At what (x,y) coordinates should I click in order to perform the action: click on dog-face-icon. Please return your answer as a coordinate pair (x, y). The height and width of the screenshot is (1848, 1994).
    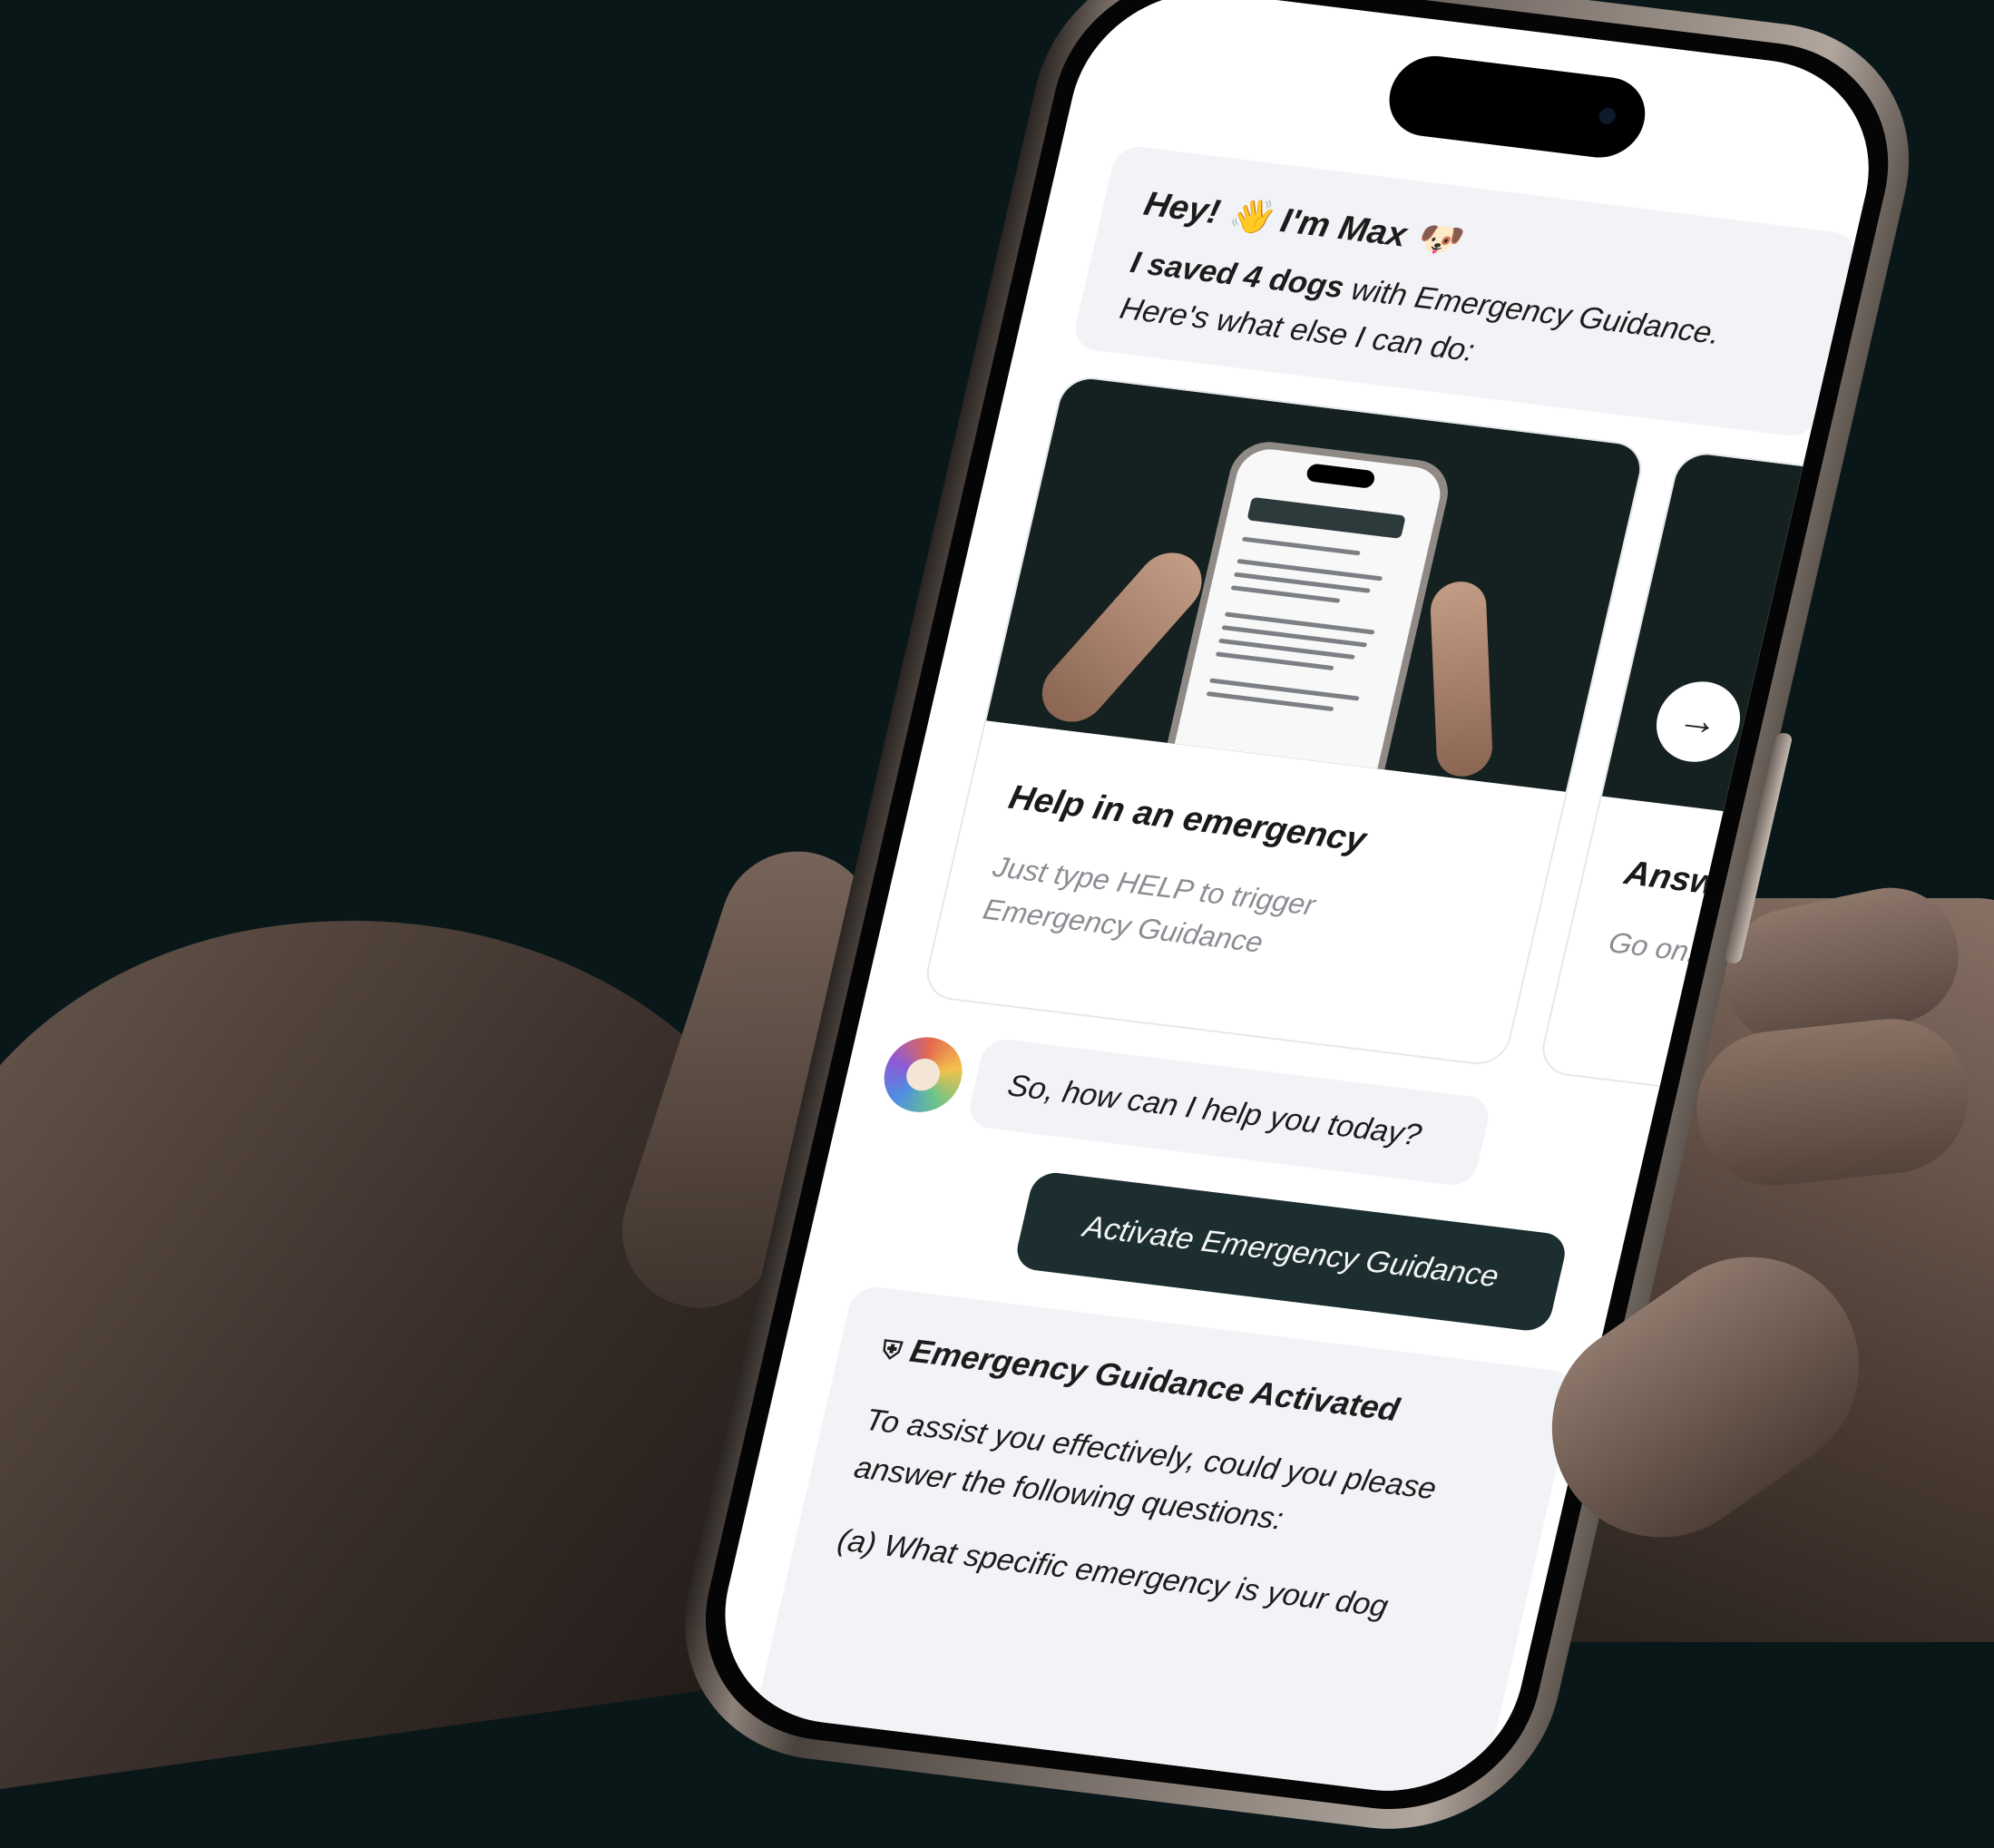
    Looking at the image, I should click on (923, 1074).